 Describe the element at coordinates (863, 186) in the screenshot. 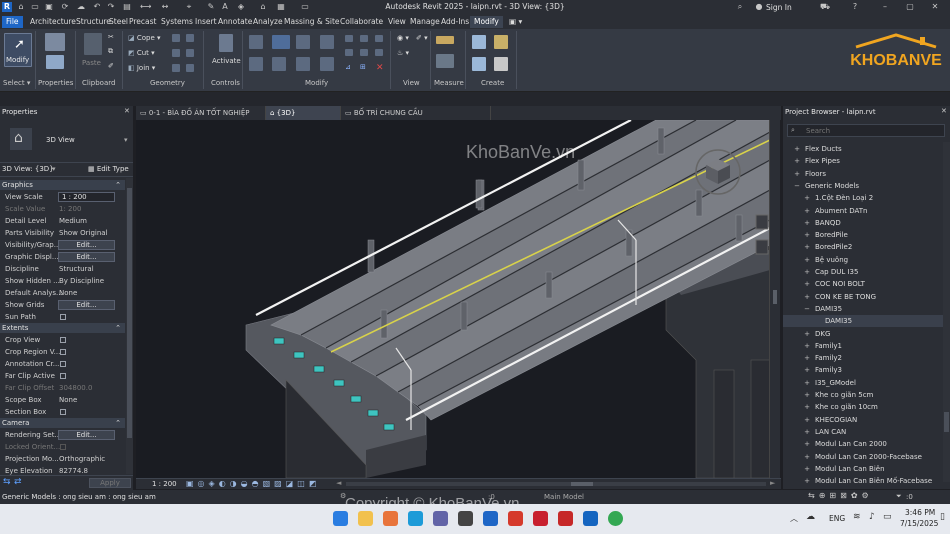

I see `browser-tree-item: − Generic Models` at that location.